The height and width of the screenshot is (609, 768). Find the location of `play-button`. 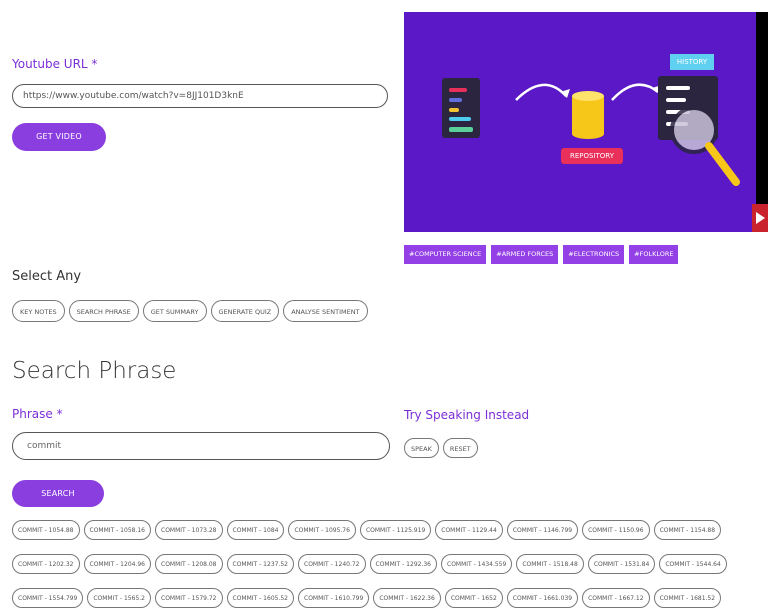

play-button is located at coordinates (760, 218).